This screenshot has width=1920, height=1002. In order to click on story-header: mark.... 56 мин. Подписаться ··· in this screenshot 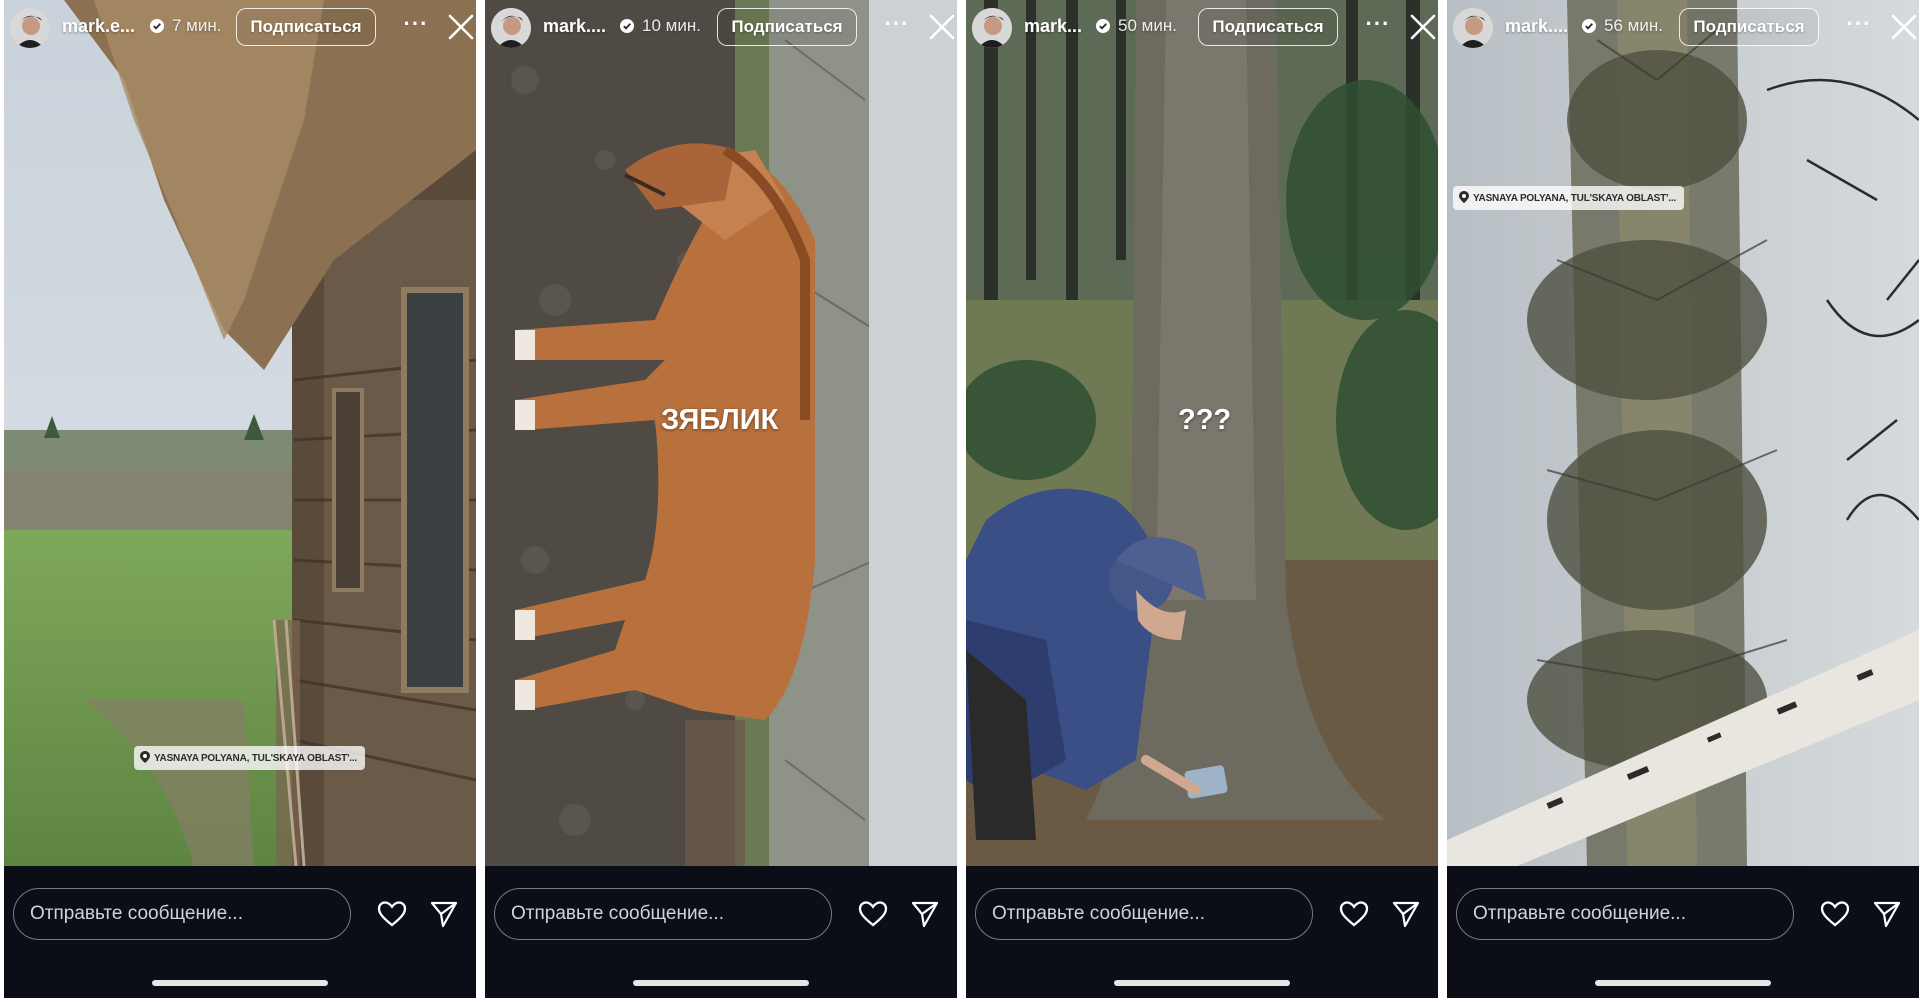, I will do `click(1683, 28)`.